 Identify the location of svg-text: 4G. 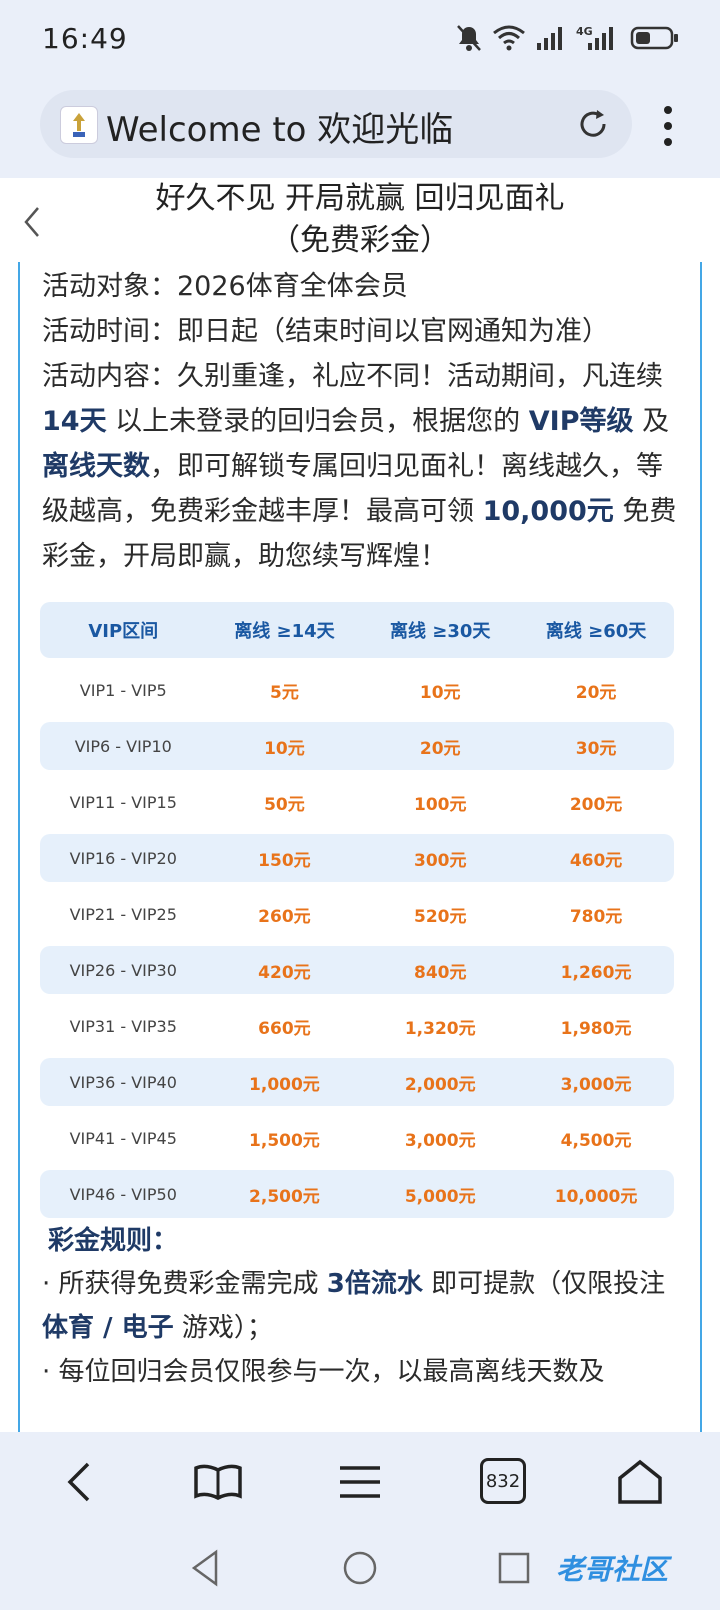
(584, 31).